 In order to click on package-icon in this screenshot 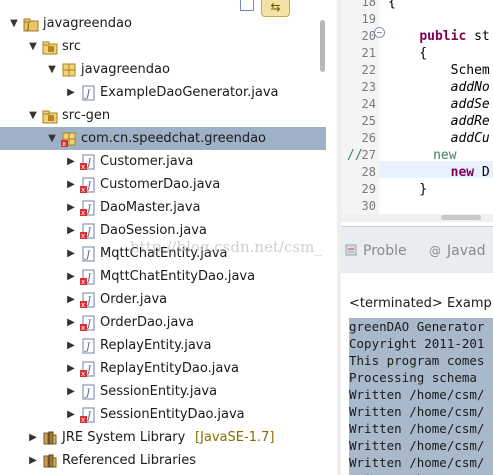, I will do `click(69, 70)`.